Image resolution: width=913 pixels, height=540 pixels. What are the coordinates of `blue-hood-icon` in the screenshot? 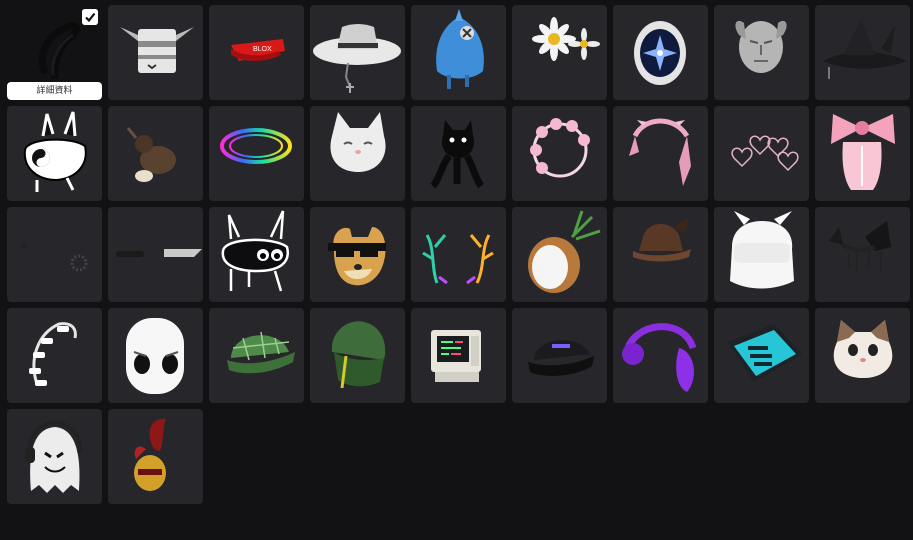 It's located at (460, 49).